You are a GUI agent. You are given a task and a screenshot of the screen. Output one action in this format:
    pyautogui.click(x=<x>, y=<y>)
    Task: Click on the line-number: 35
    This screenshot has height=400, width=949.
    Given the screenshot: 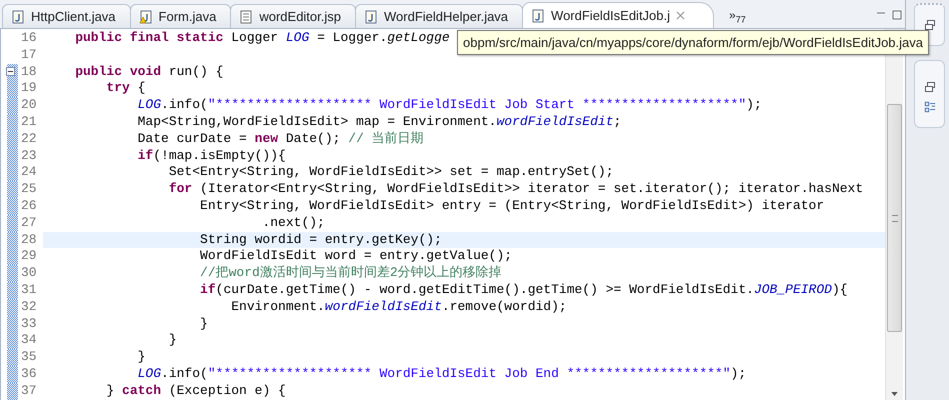 What is the action you would take?
    pyautogui.click(x=29, y=357)
    